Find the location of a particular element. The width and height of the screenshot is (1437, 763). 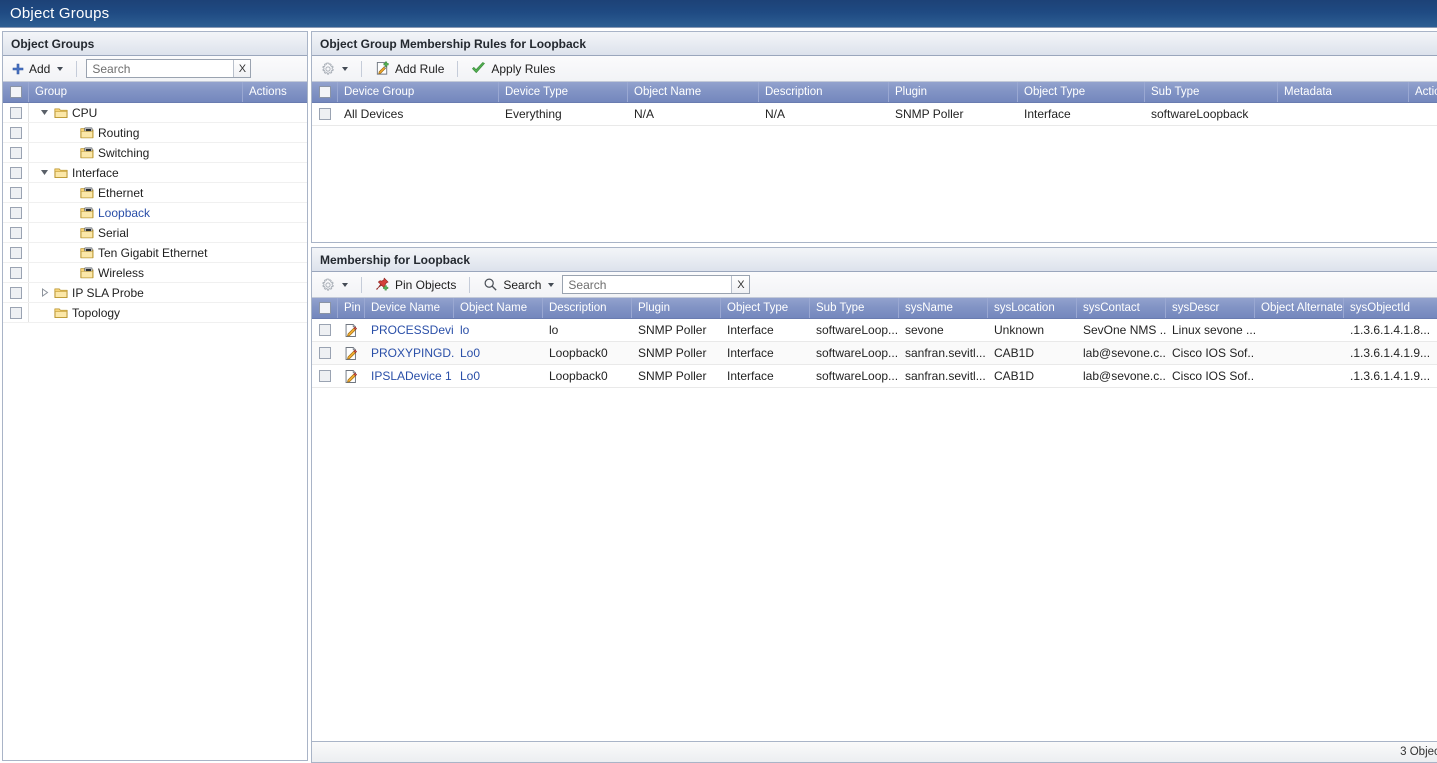

sidebar-item-switching: Switching is located at coordinates (89, 153).